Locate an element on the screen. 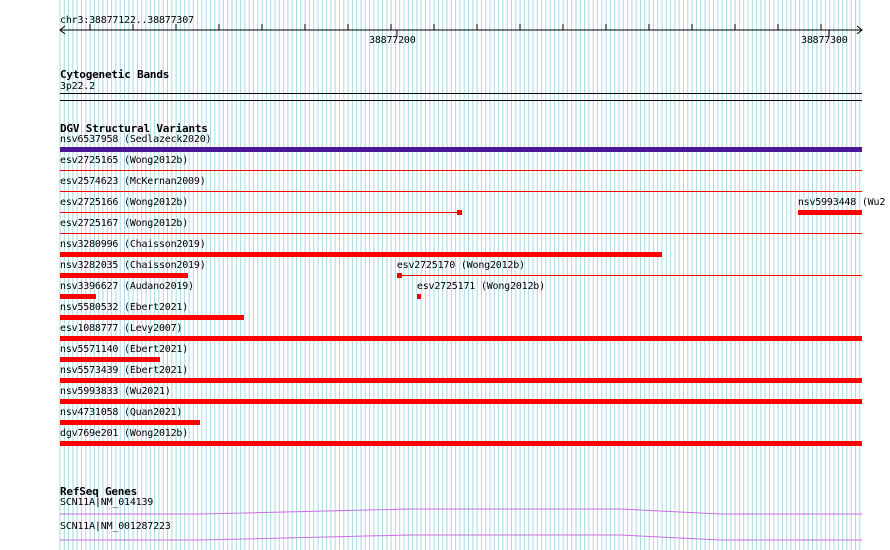 The image size is (890, 550). variant-label: dgv769e201 (Wong2012b) is located at coordinates (124, 434).